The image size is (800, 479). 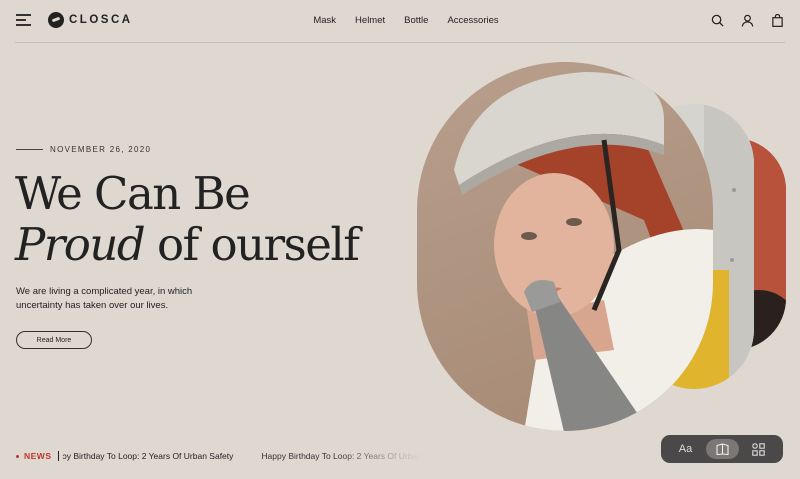 I want to click on book-view-button, so click(x=722, y=449).